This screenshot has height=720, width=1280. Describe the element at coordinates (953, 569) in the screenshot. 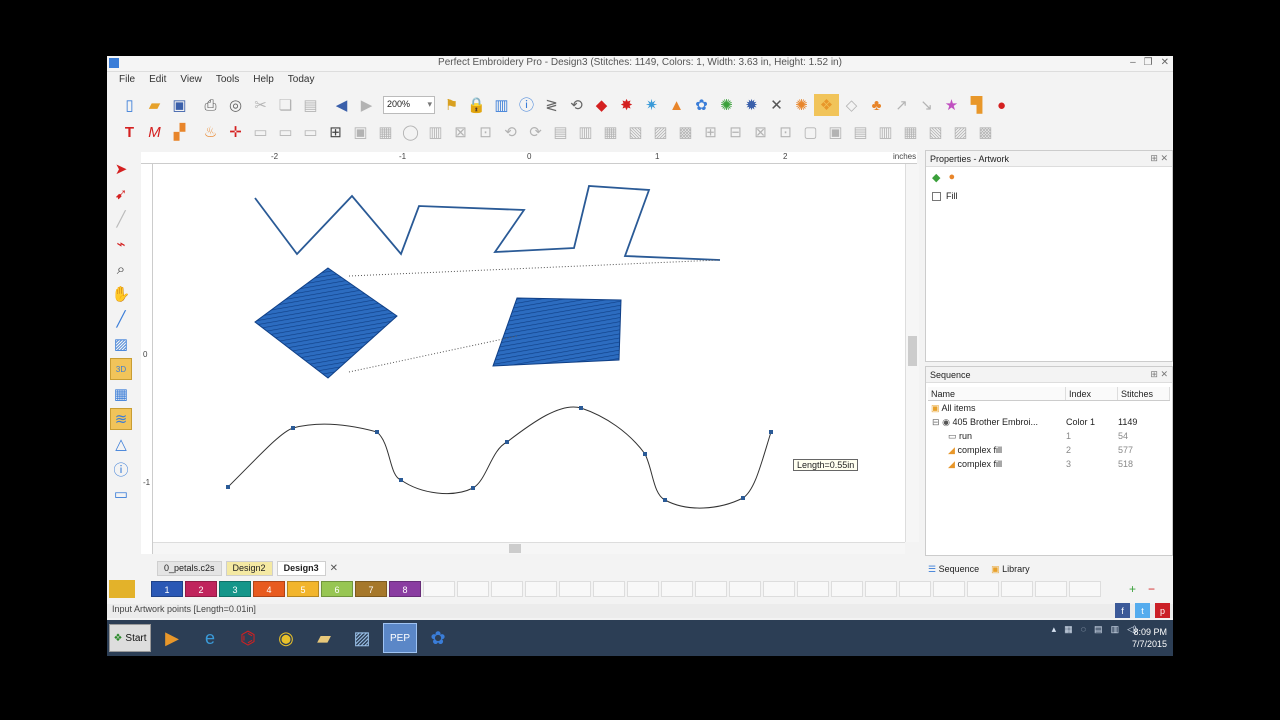

I see `tab-sequence: ☰ Sequence` at that location.